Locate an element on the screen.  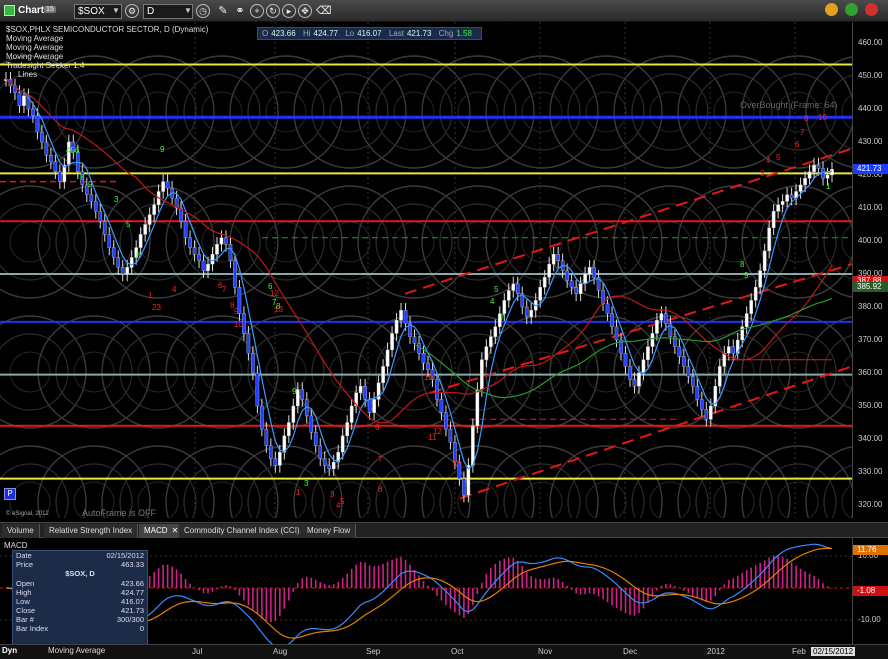
price-tick-label: 410.00 is located at coordinates (870, 207).